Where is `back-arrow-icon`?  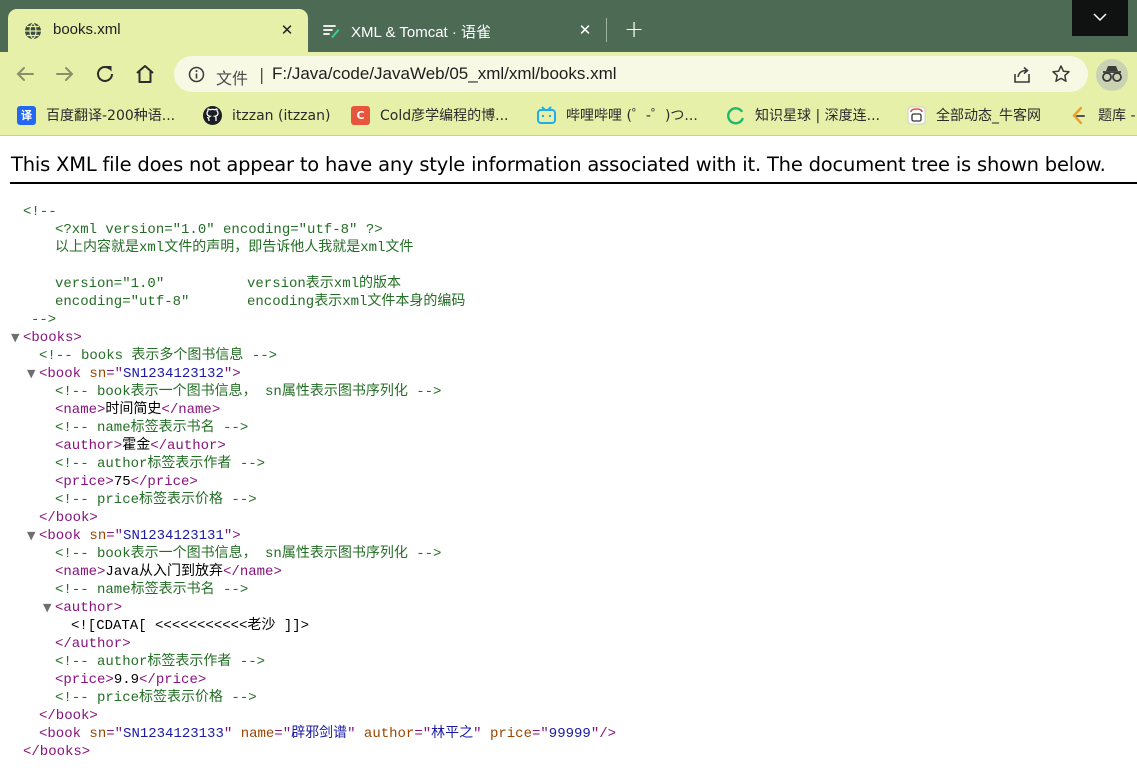 back-arrow-icon is located at coordinates (25, 74).